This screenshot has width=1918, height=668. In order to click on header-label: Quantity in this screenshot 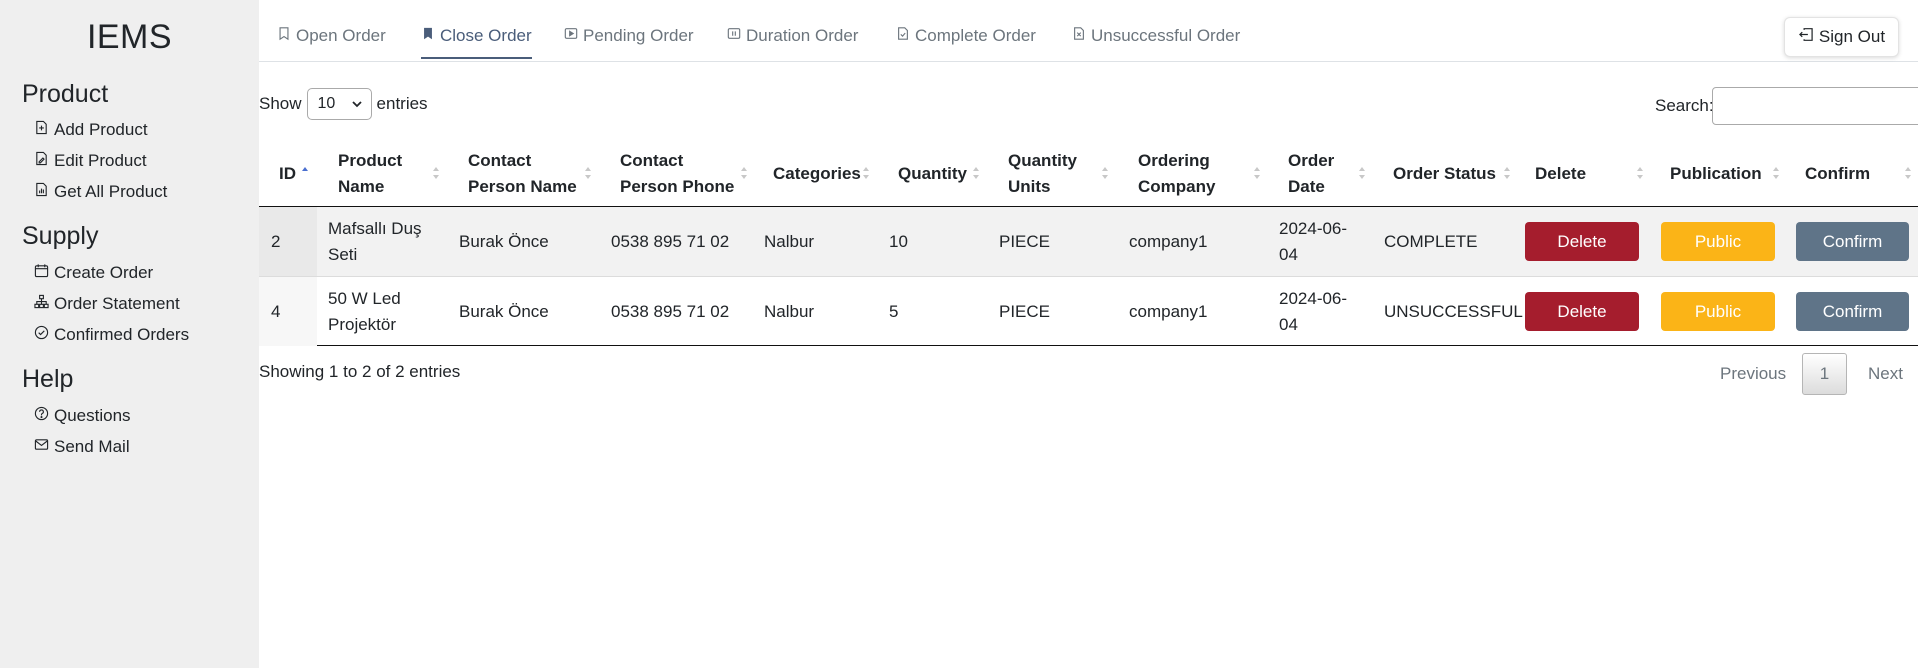, I will do `click(932, 173)`.